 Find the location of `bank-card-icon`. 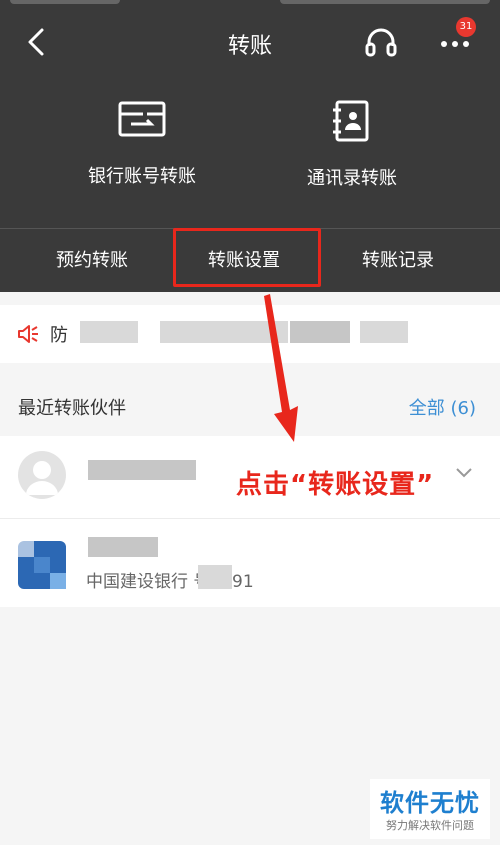

bank-card-icon is located at coordinates (142, 119).